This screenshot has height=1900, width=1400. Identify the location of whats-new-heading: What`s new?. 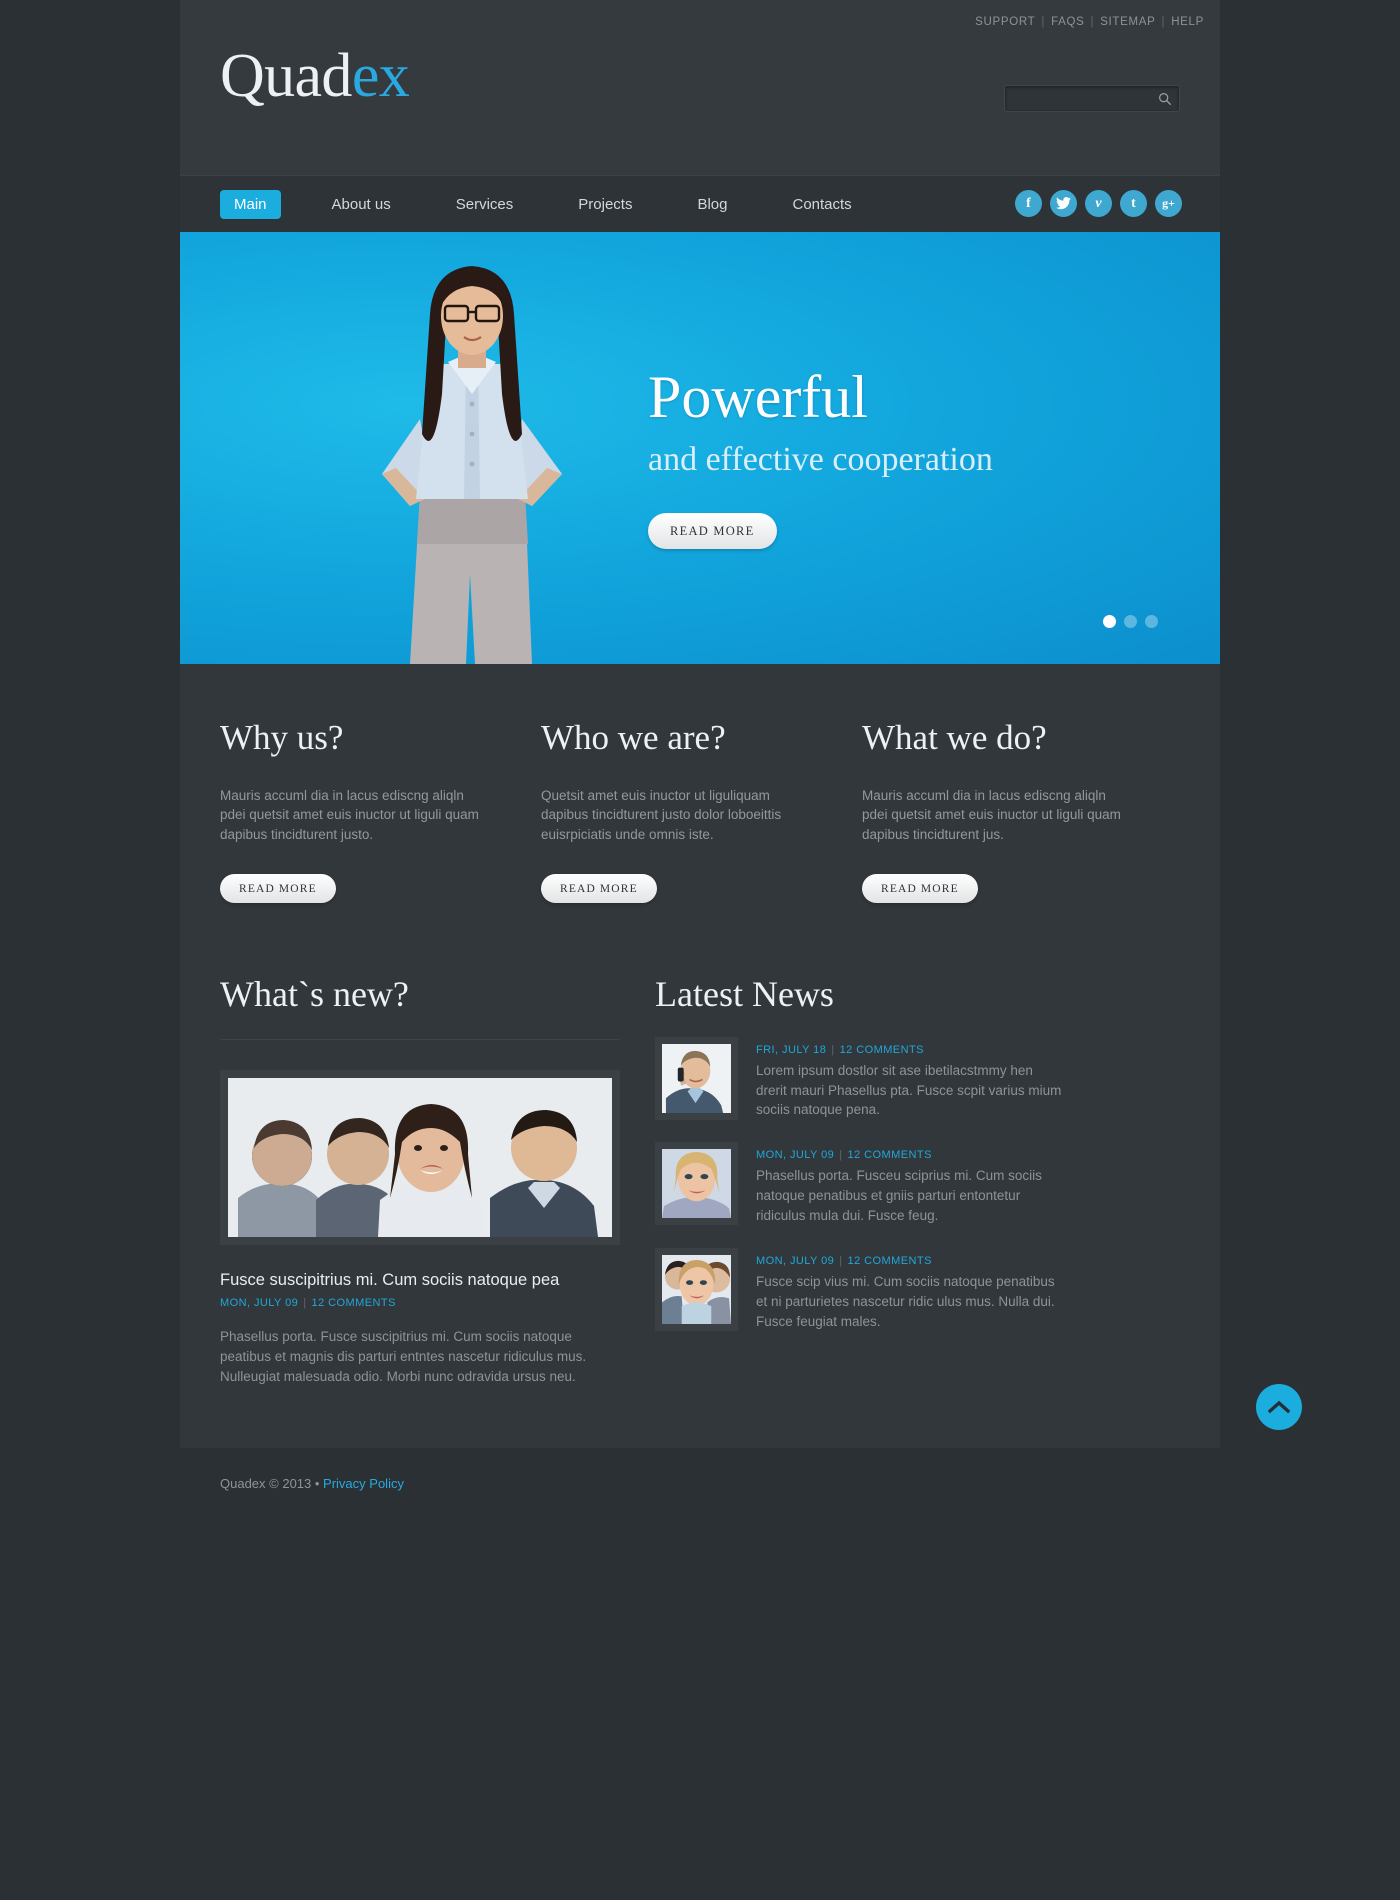
(314, 994).